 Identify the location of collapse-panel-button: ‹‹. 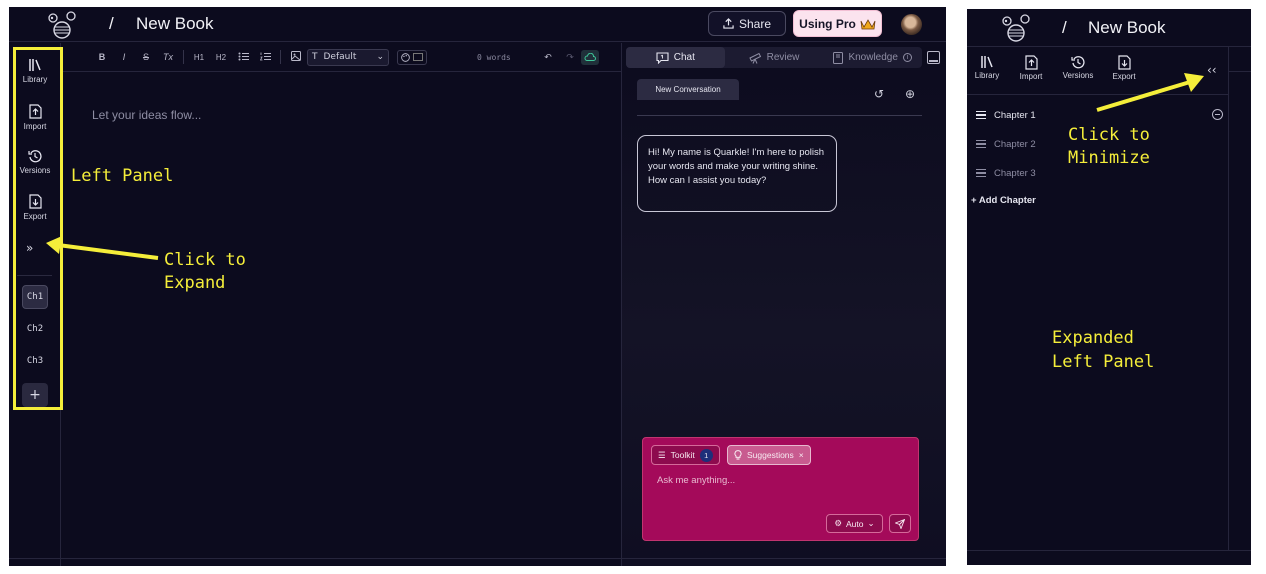
(1212, 70).